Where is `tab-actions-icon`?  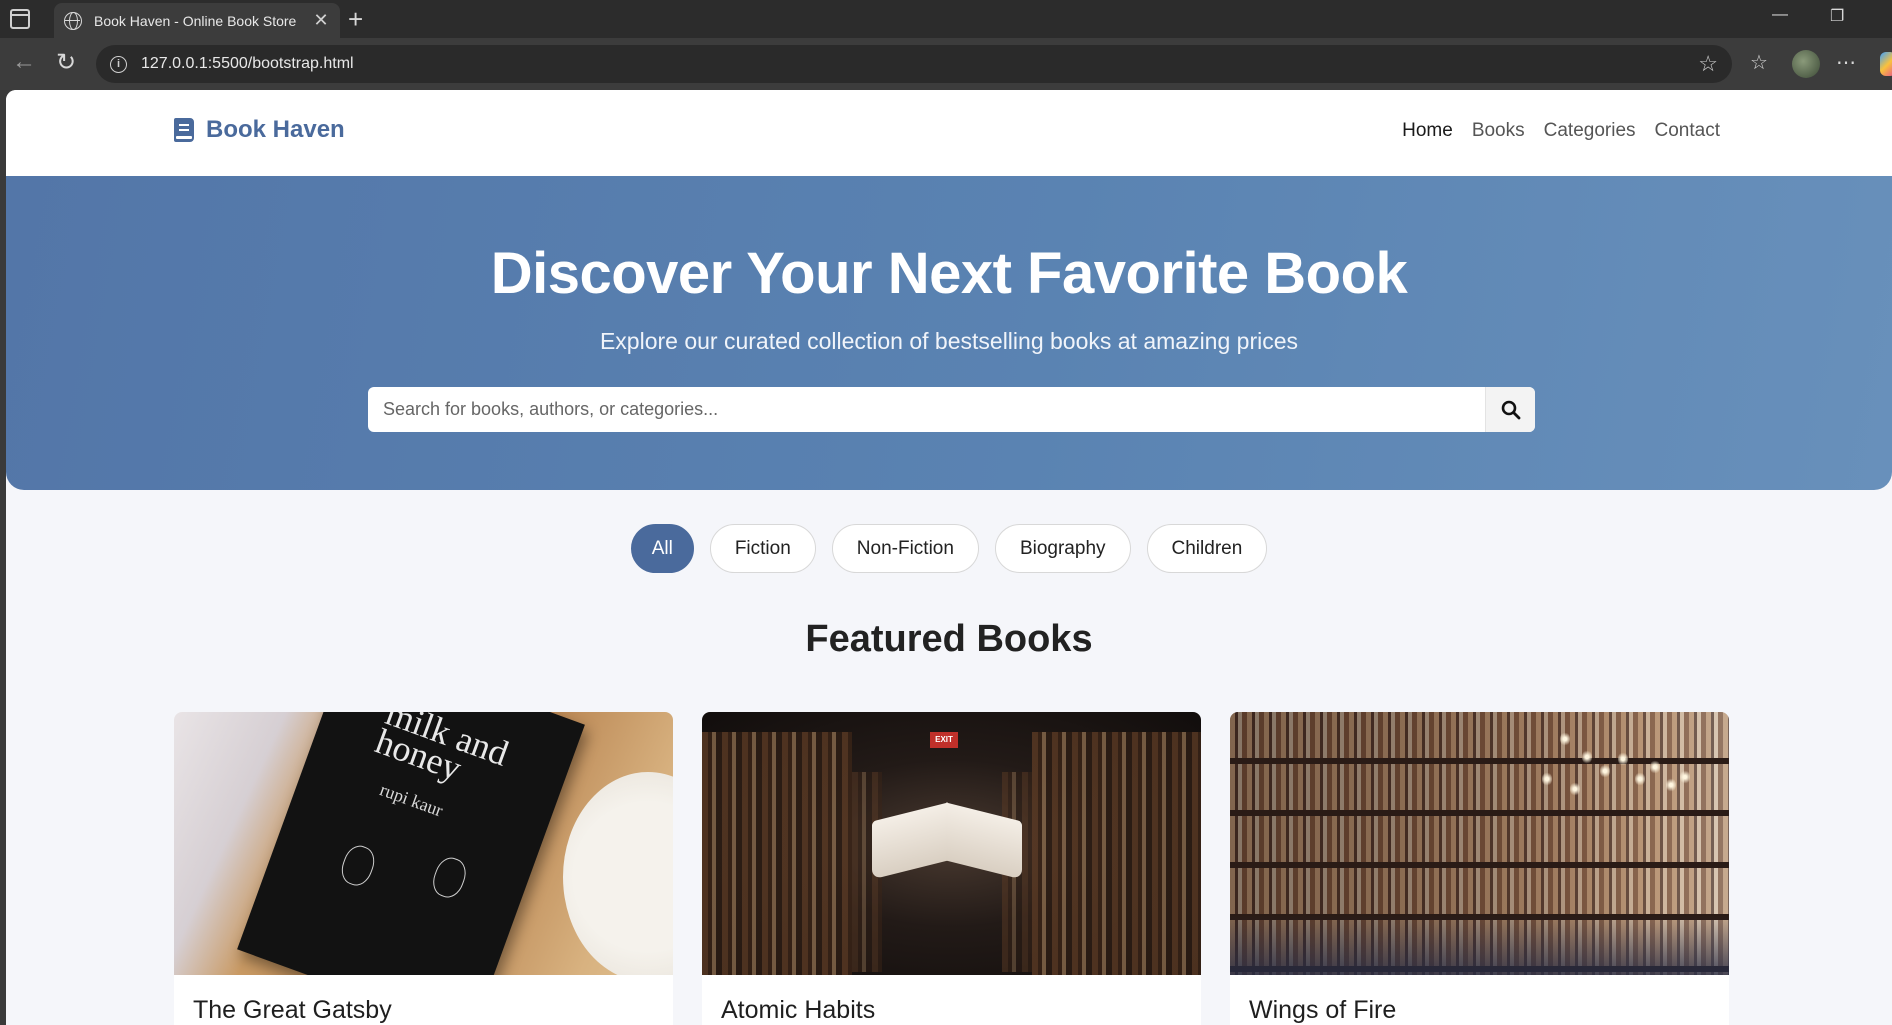 tab-actions-icon is located at coordinates (20, 19).